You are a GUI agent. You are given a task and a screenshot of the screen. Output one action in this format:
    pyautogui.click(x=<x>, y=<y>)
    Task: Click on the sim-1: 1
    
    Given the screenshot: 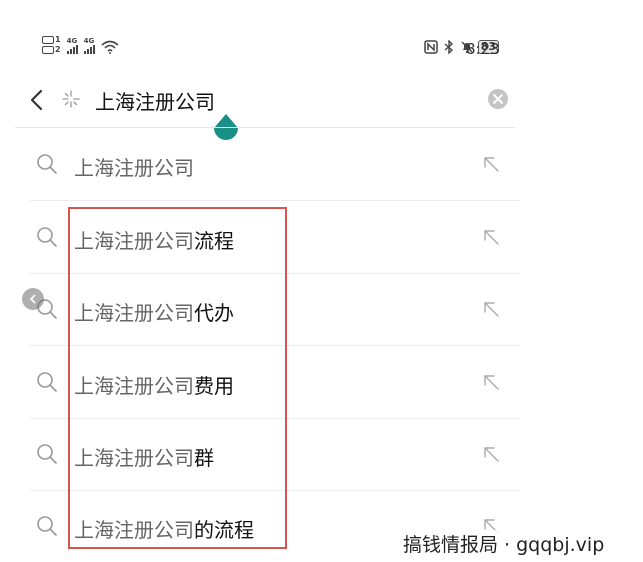 What is the action you would take?
    pyautogui.click(x=51, y=40)
    